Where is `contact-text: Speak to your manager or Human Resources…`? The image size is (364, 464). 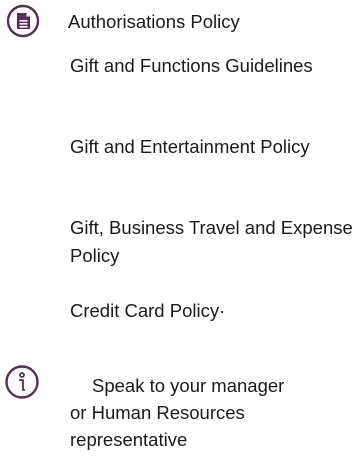
contact-text: Speak to your manager or Human Resources… is located at coordinates (215, 412).